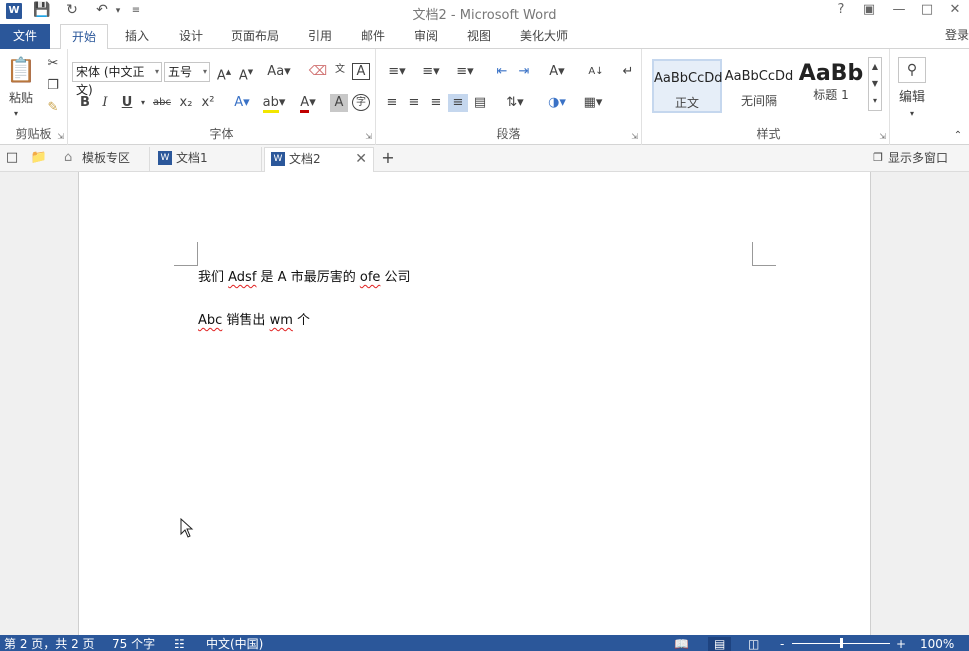  I want to click on chinese-layout-icon: A▾, so click(557, 72).